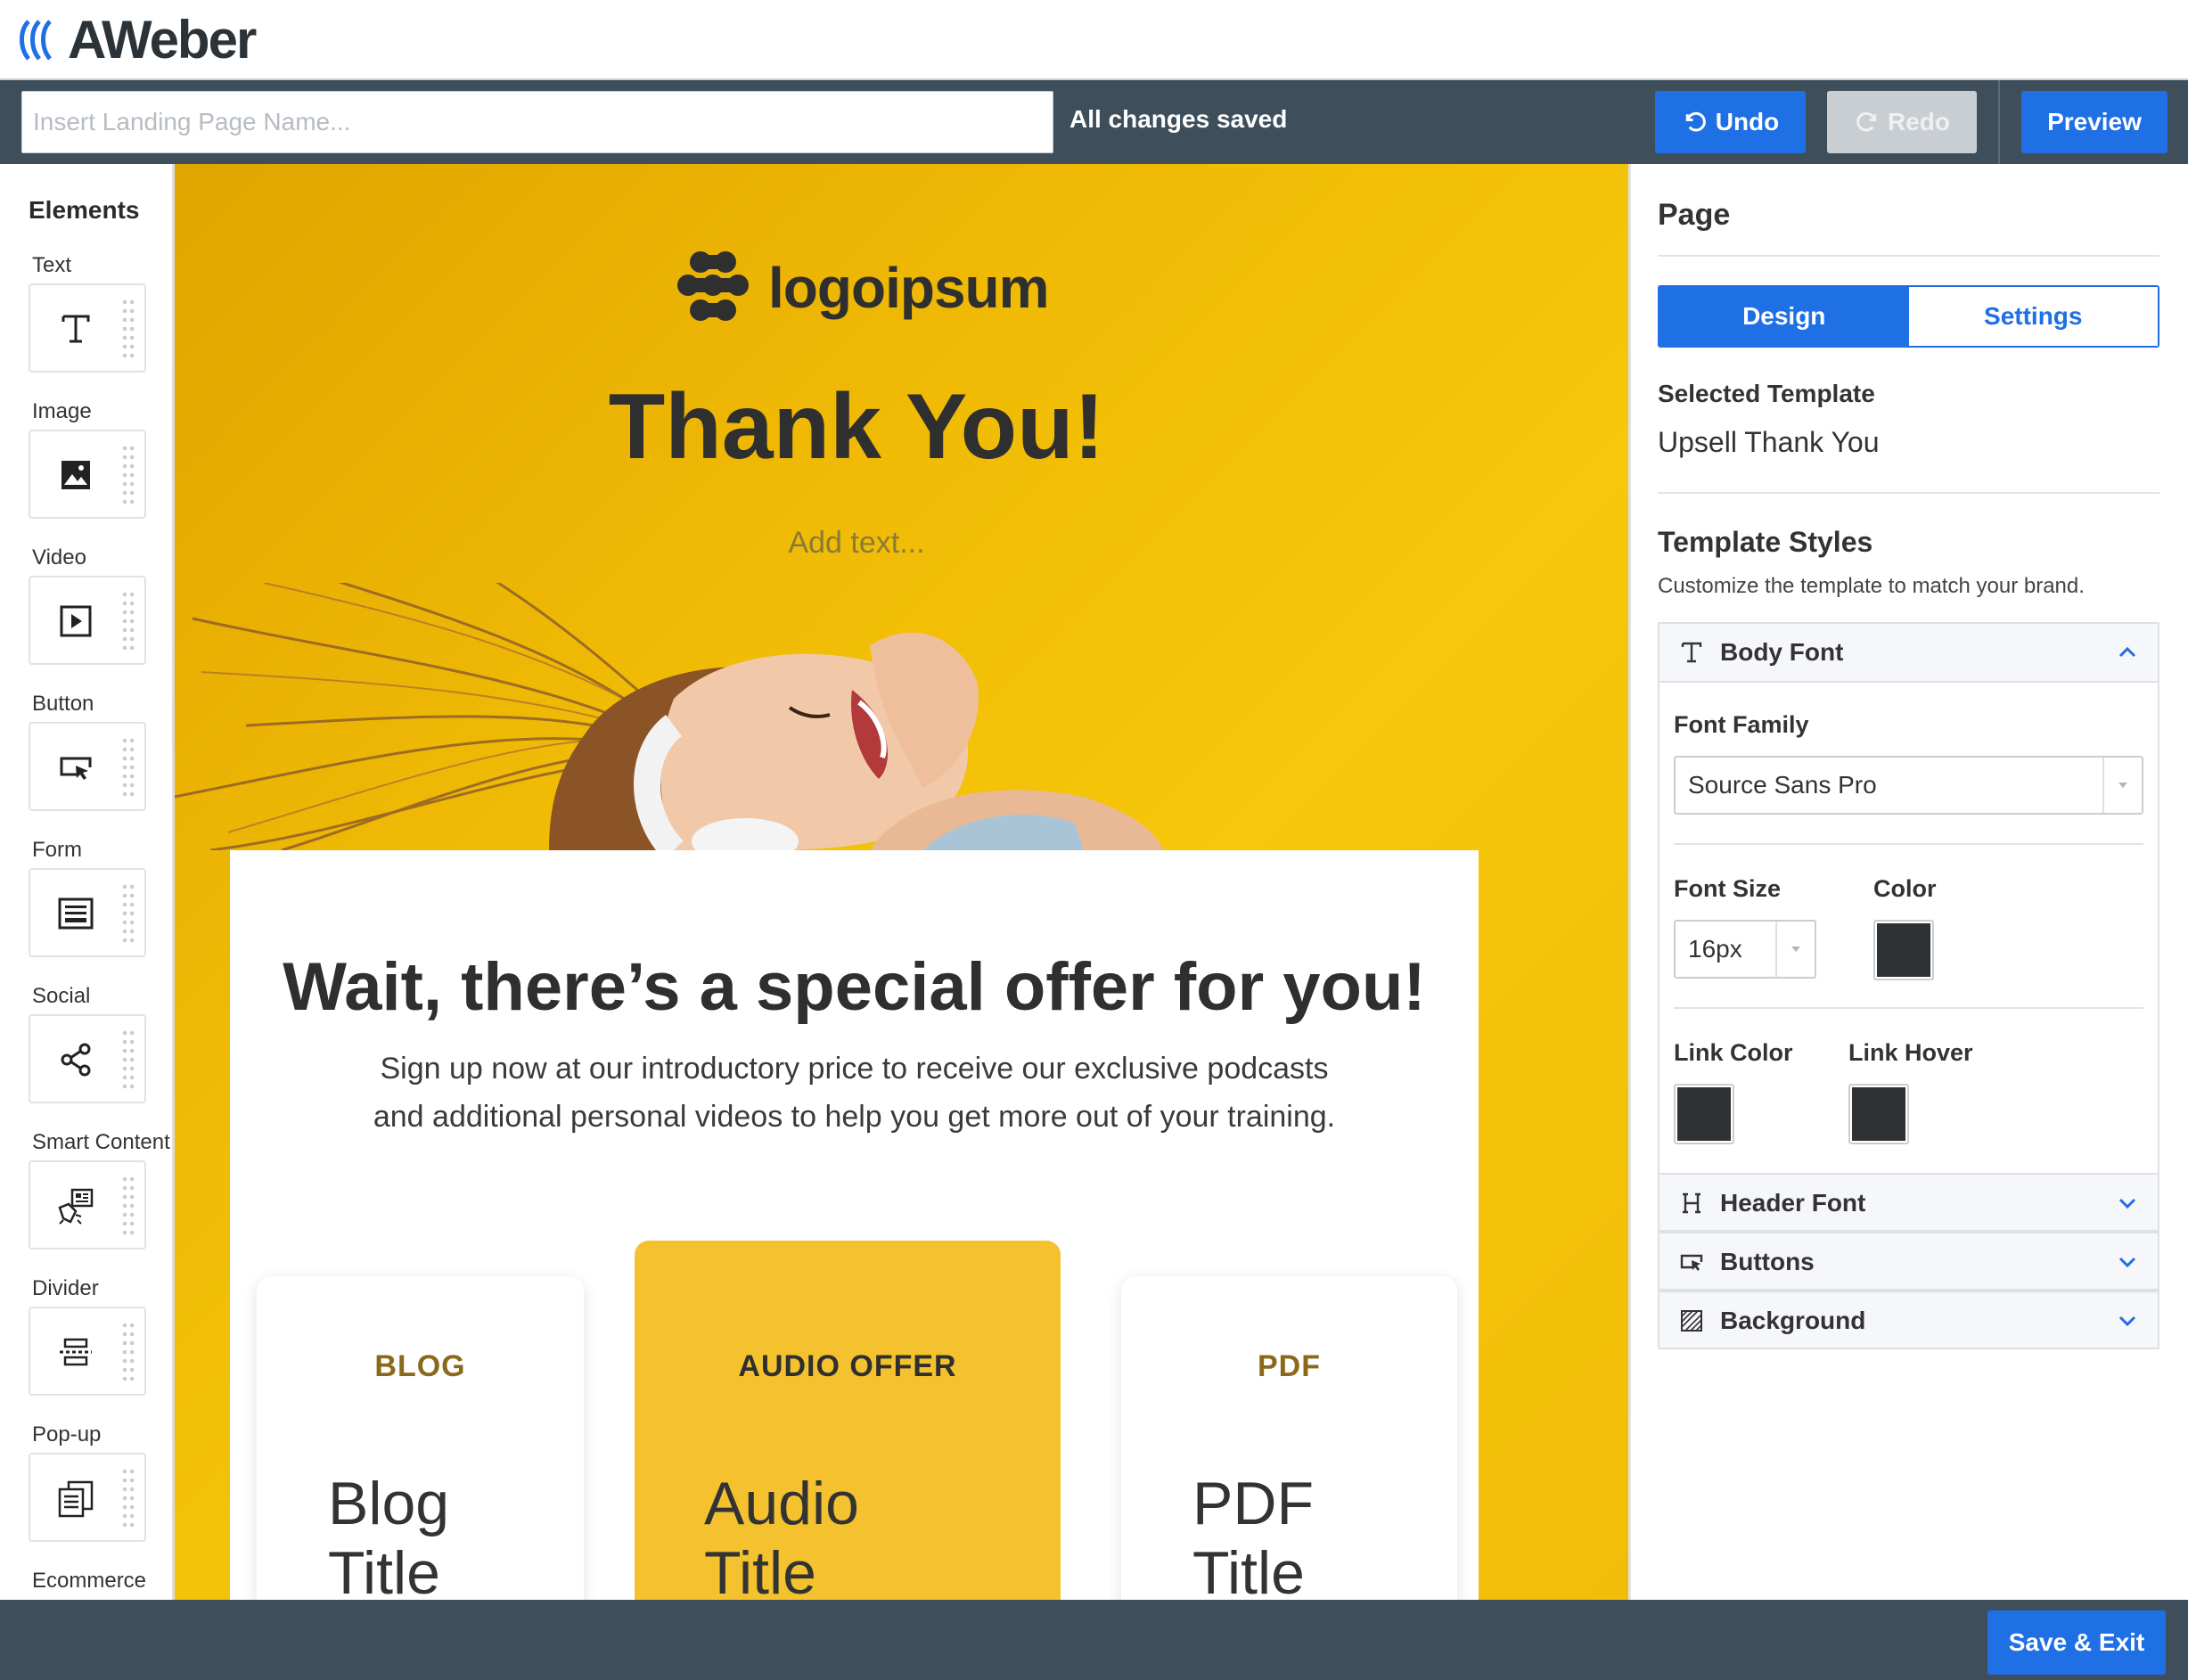 Image resolution: width=2188 pixels, height=1680 pixels. Describe the element at coordinates (1783, 785) in the screenshot. I see `font-family-value: Source Sans Pro` at that location.